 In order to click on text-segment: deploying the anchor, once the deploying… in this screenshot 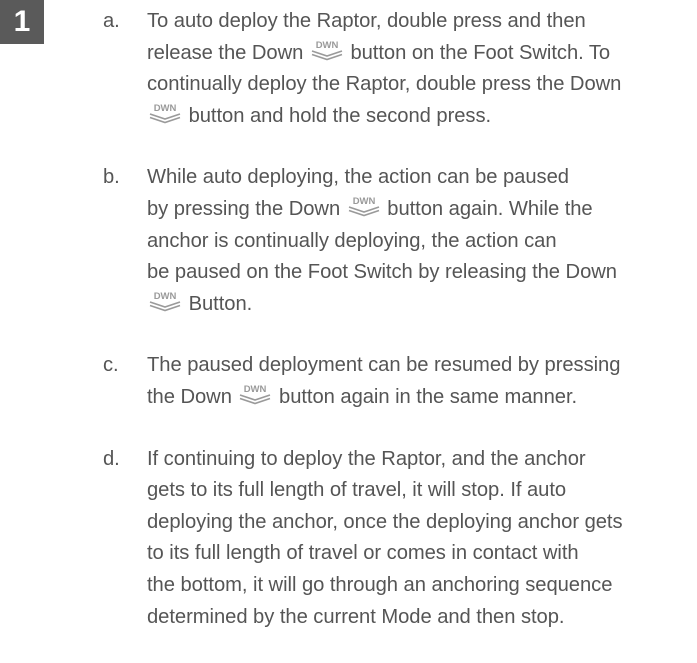, I will do `click(385, 521)`.